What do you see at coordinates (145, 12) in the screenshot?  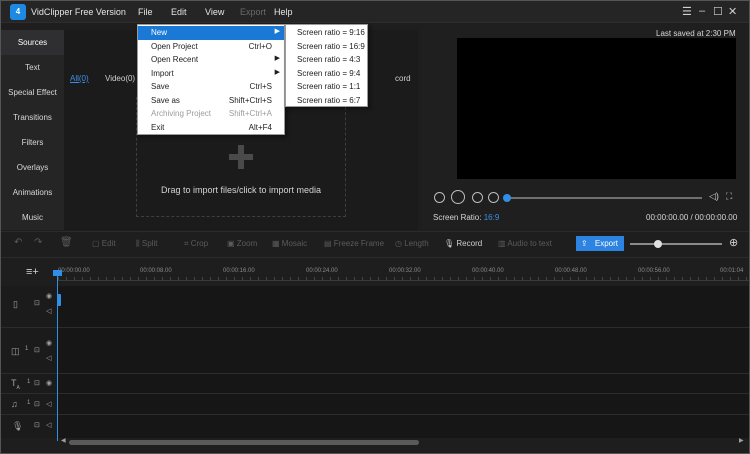 I see `menu-file: File` at bounding box center [145, 12].